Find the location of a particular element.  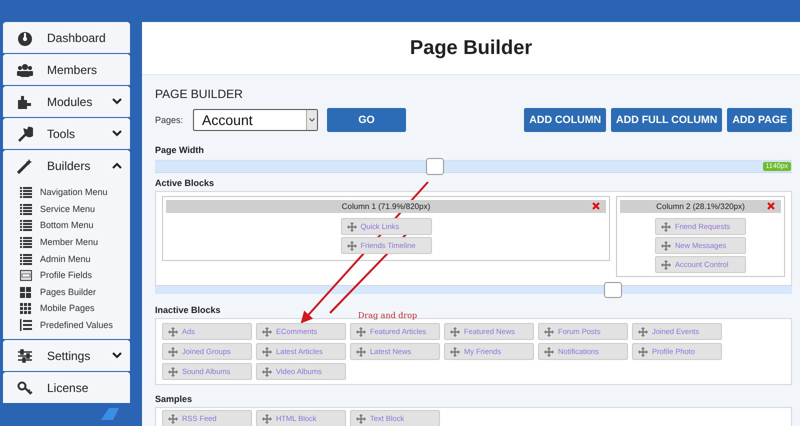

add-button: ADD COLUMN is located at coordinates (565, 120).